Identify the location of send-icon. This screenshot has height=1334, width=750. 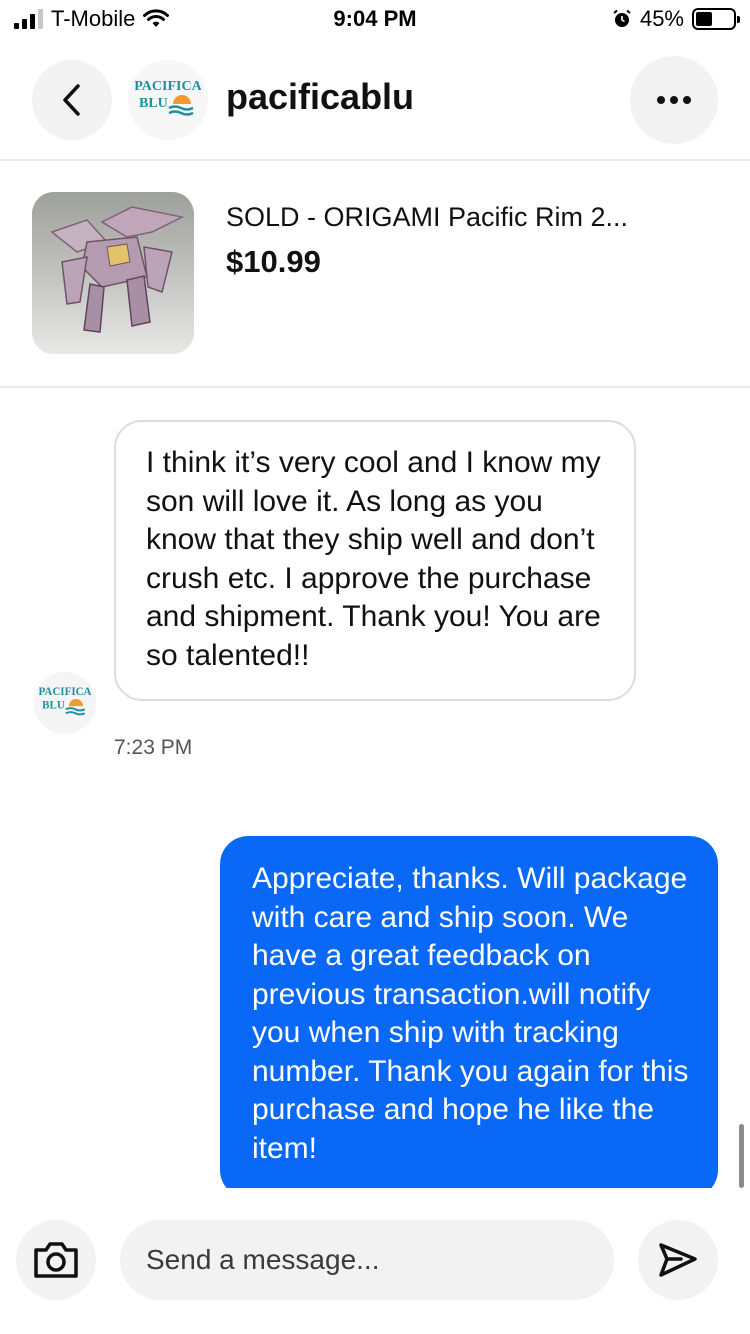
(678, 1260).